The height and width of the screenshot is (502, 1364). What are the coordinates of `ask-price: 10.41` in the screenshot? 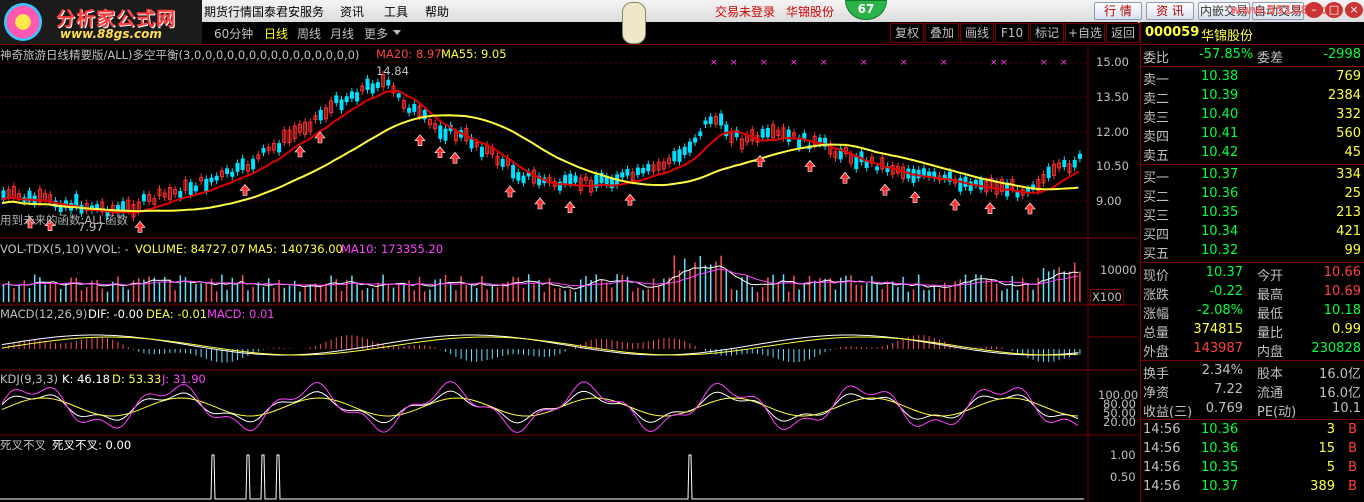 It's located at (1220, 133).